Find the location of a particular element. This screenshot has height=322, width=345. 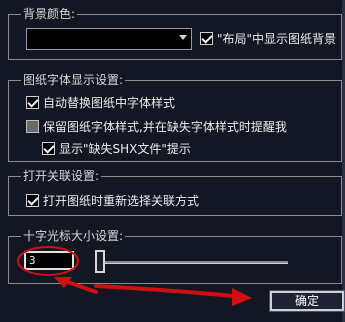

reselect-association-option: 打开图纸时重新选择关联方式 is located at coordinates (112, 200).